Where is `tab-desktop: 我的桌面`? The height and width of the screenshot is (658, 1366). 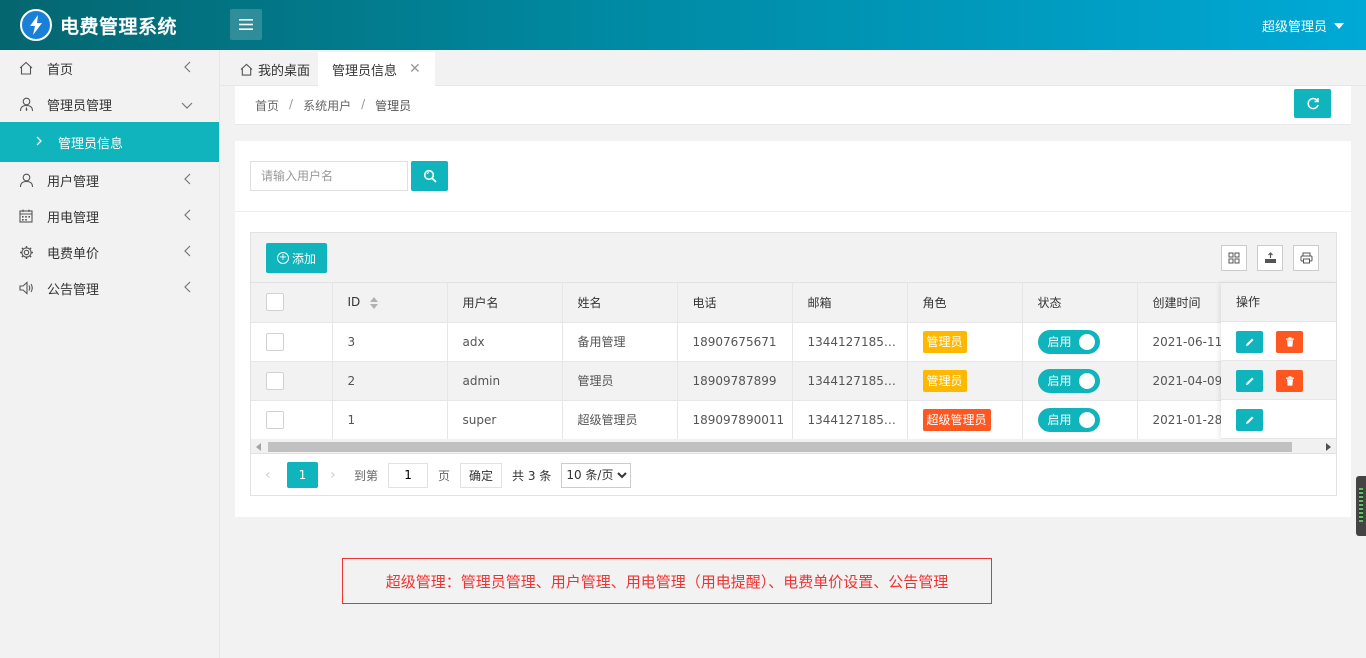 tab-desktop: 我的桌面 is located at coordinates (275, 69).